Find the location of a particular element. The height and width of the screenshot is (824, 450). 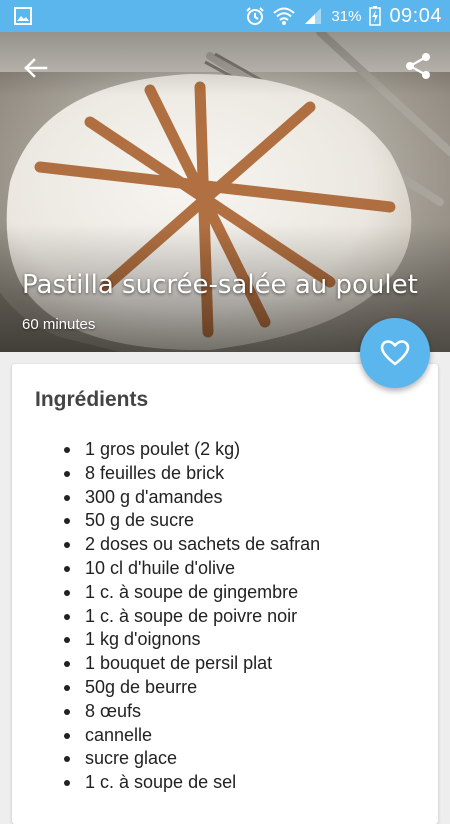

favorite-button is located at coordinates (395, 353).